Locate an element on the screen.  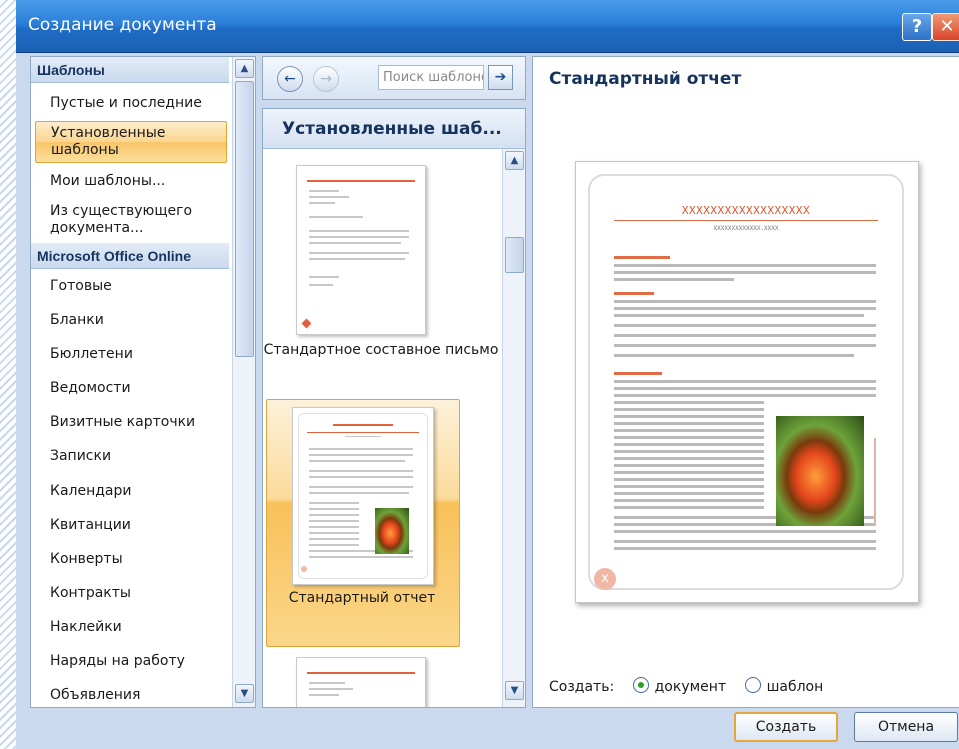
radio-document is located at coordinates (640, 685).